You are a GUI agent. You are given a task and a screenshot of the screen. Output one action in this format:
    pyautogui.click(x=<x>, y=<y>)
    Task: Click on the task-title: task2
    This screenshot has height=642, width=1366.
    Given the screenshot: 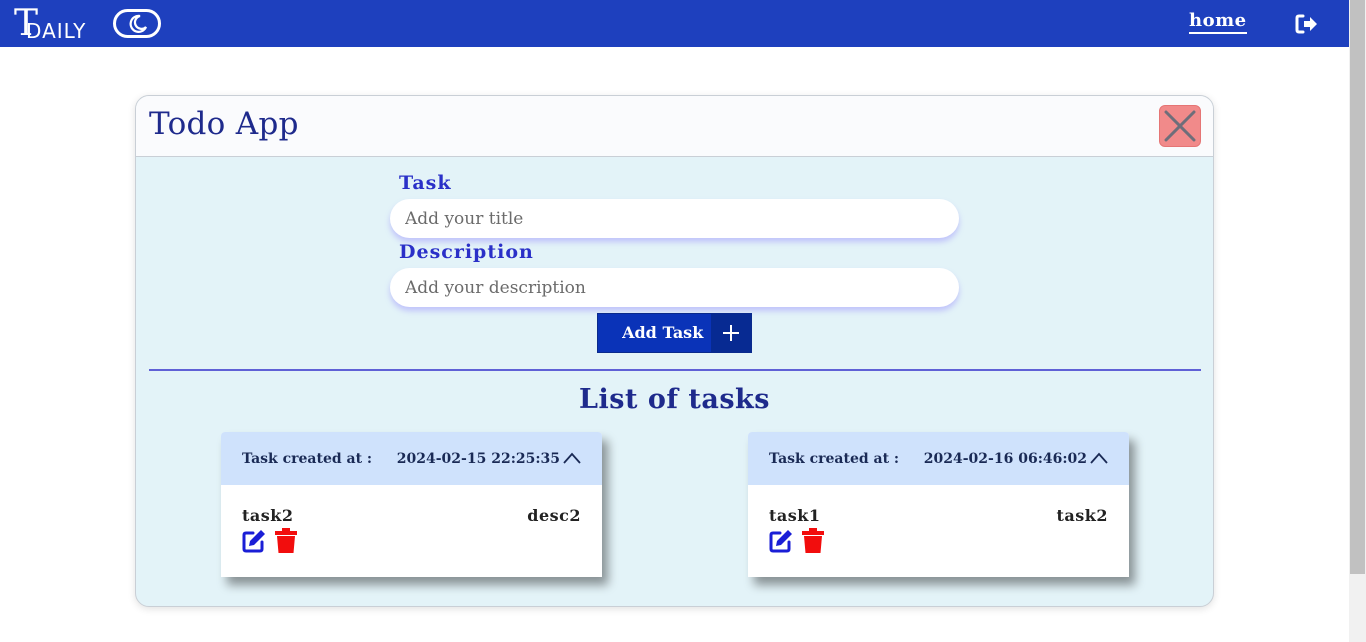 What is the action you would take?
    pyautogui.click(x=268, y=515)
    